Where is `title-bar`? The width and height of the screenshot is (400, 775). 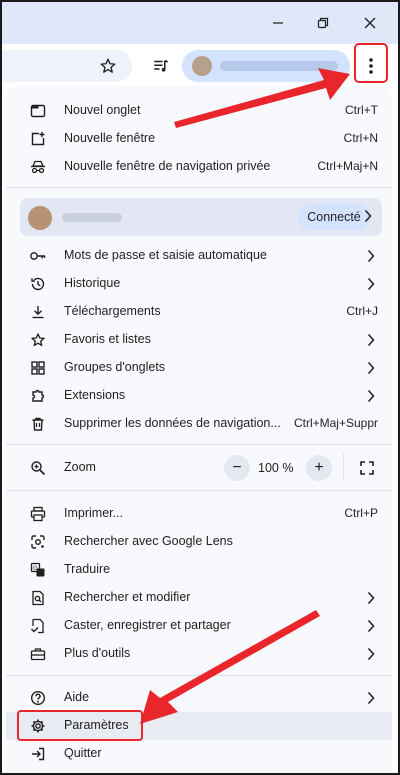
title-bar is located at coordinates (200, 23).